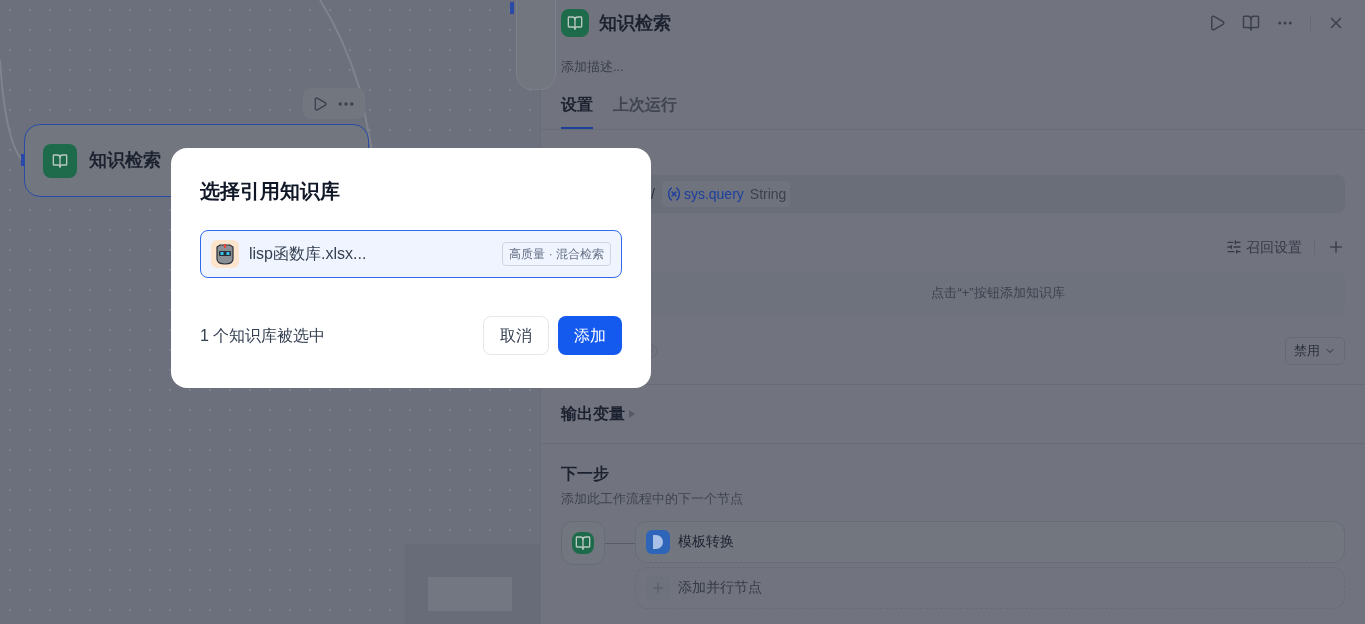 The width and height of the screenshot is (1365, 624). What do you see at coordinates (270, 191) in the screenshot?
I see `dialog-title: 选择引用知识库` at bounding box center [270, 191].